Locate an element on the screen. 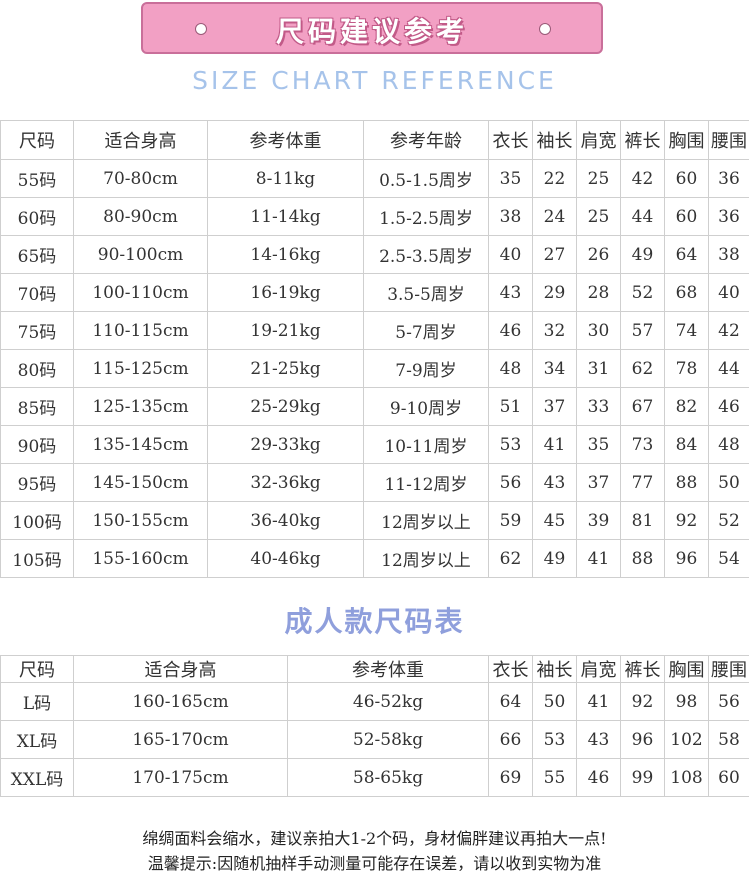 This screenshot has height=874, width=749. size-cell: 75码 is located at coordinates (37, 331).